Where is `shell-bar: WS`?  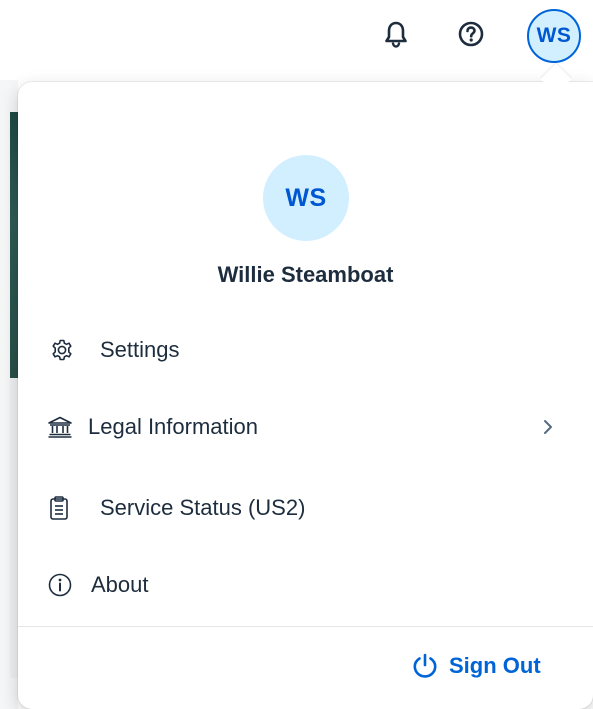
shell-bar: WS is located at coordinates (296, 40).